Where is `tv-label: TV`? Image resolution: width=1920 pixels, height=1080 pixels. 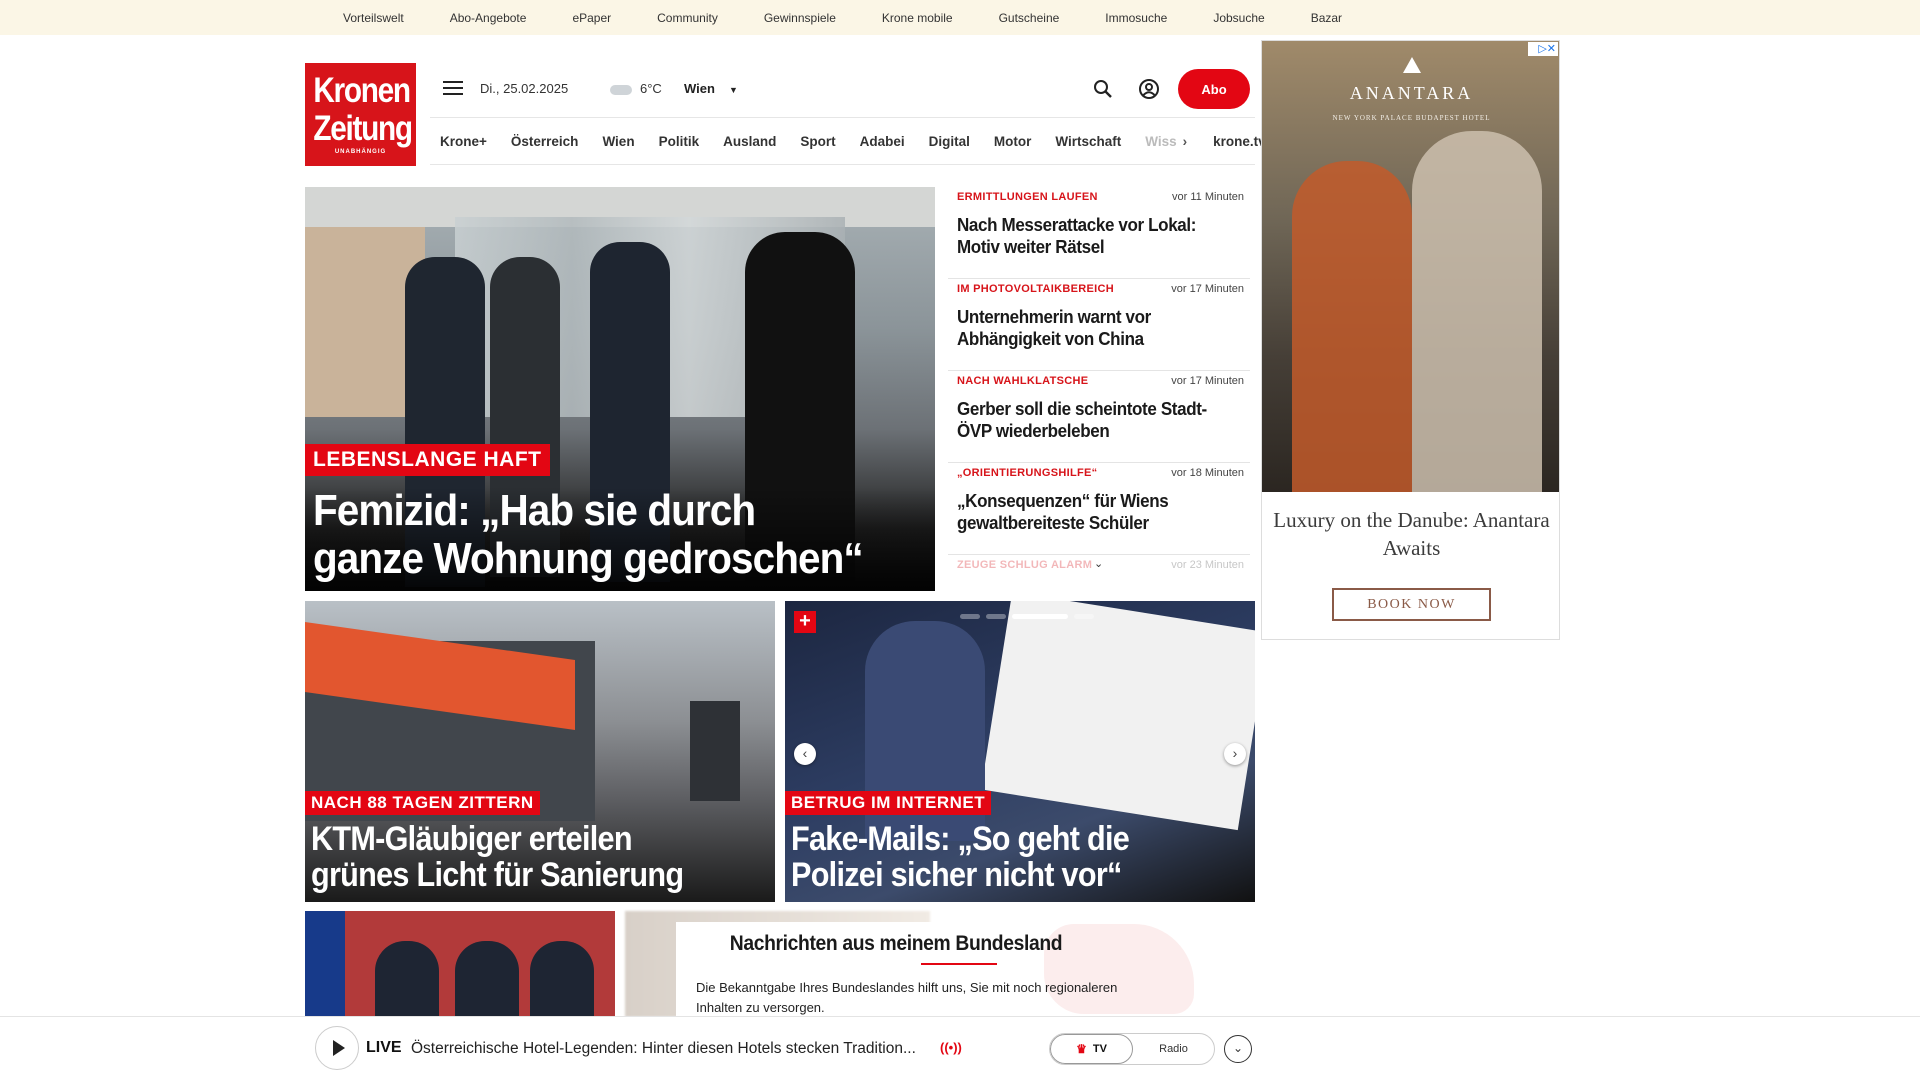 tv-label: TV is located at coordinates (1099, 1049).